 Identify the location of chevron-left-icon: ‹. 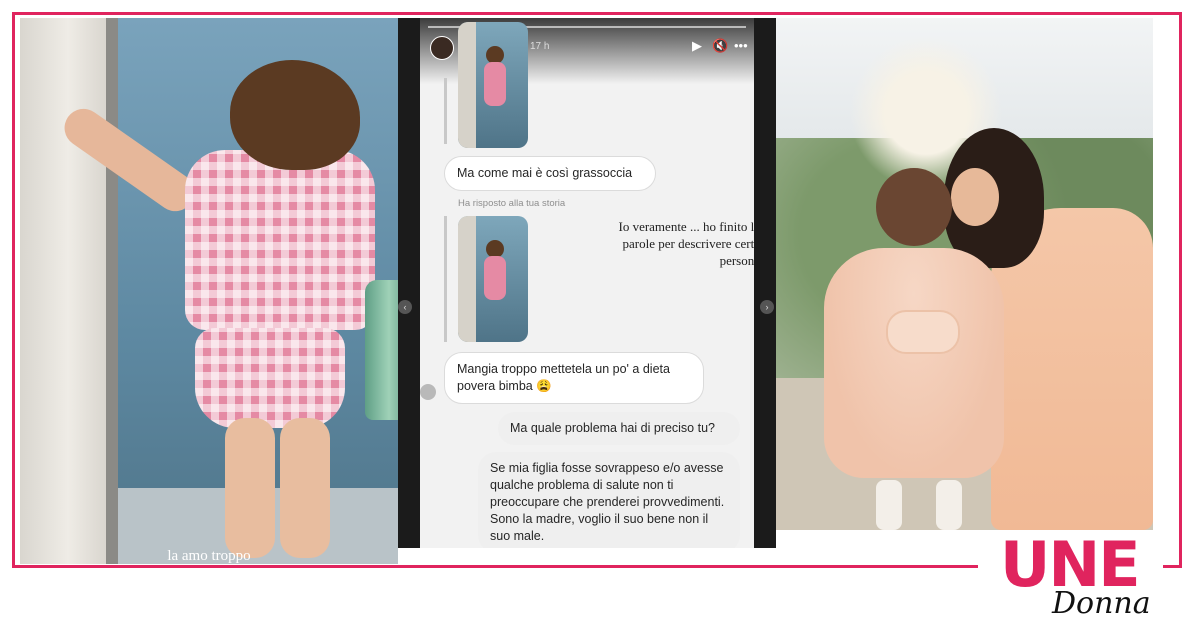
(405, 307).